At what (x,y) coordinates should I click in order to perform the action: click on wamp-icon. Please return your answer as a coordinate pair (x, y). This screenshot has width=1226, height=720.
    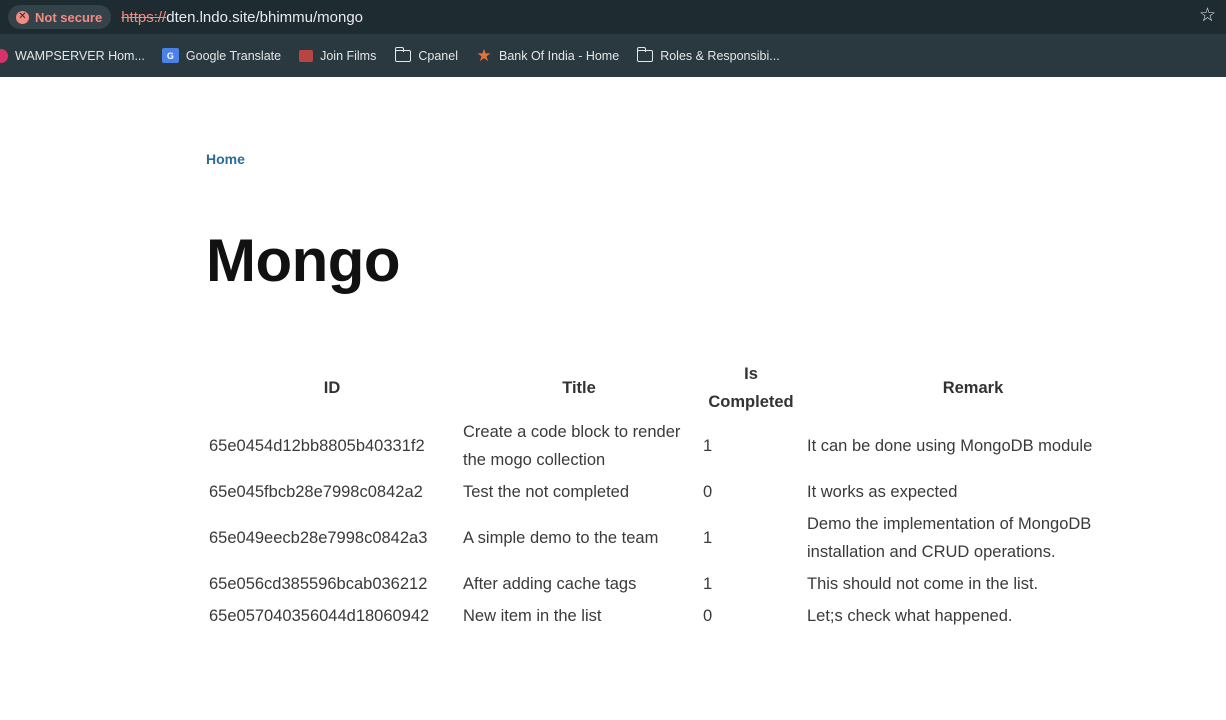
    Looking at the image, I should click on (4, 55).